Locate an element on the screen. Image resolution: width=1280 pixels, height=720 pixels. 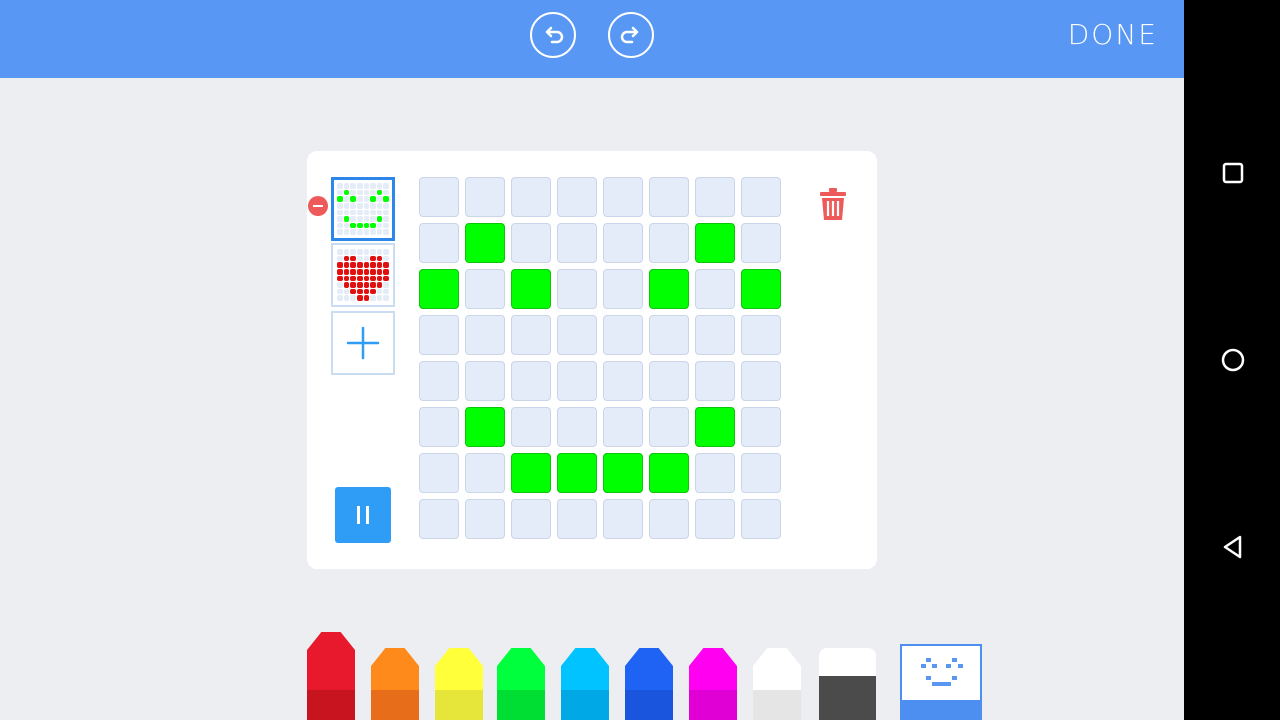
smiley-face-icon is located at coordinates (942, 672).